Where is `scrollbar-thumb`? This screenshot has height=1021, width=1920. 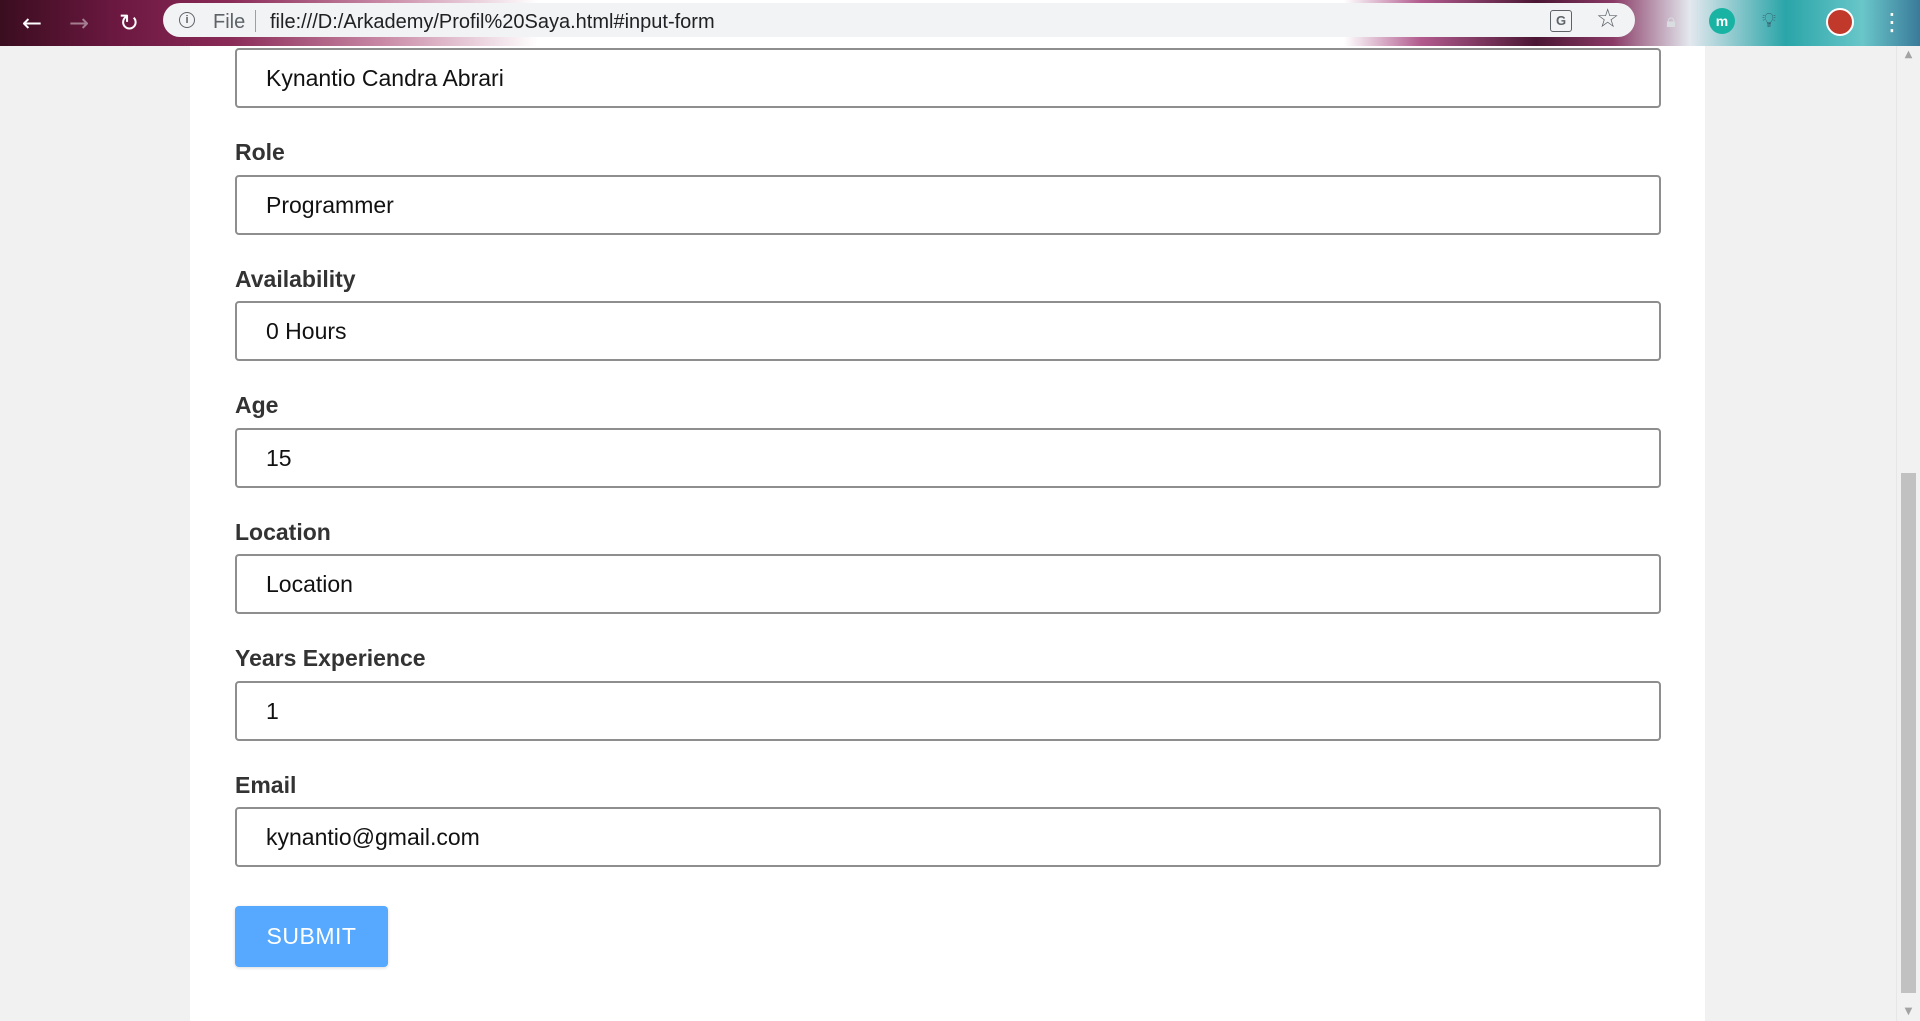 scrollbar-thumb is located at coordinates (1908, 733).